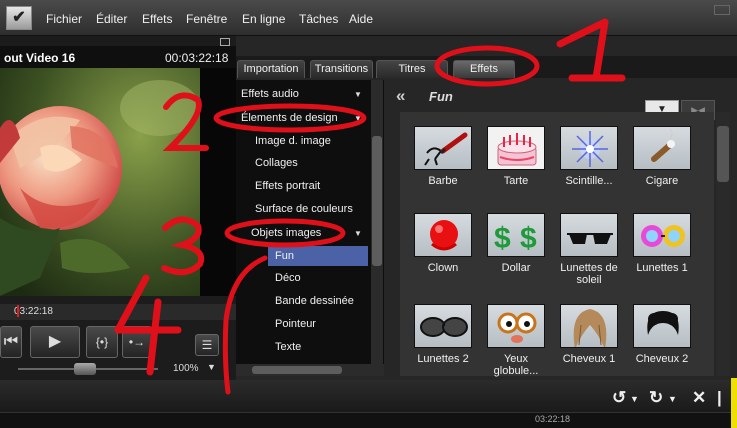  Describe the element at coordinates (517, 149) in the screenshot. I see `cake-icon` at that location.